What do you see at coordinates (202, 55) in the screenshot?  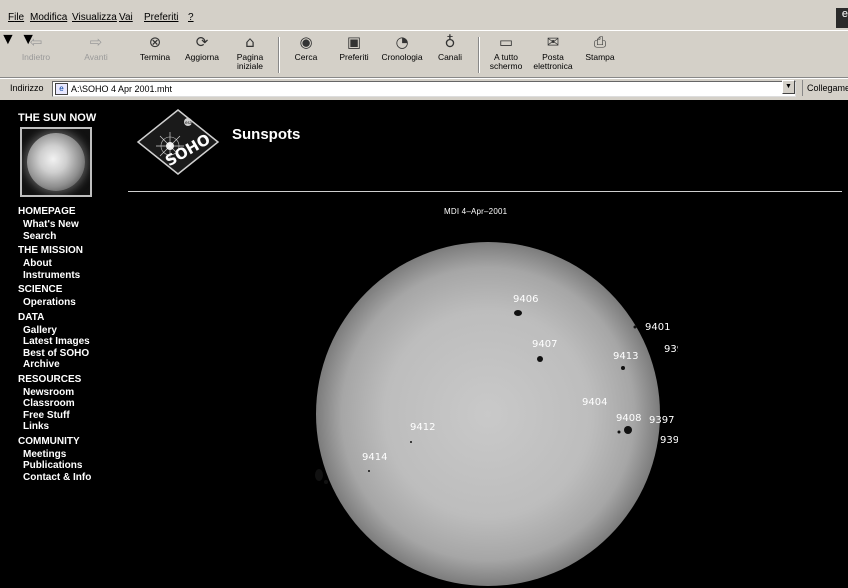 I see `refresh-button: ⟳ Aggiorna` at bounding box center [202, 55].